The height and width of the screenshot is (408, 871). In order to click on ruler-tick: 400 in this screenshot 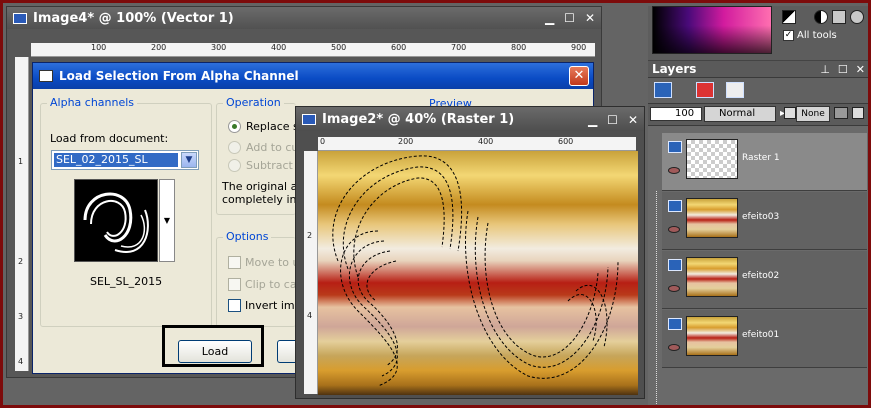, I will do `click(279, 47)`.